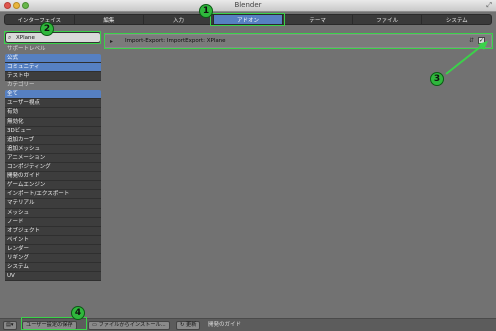 Image resolution: width=496 pixels, height=331 pixels. What do you see at coordinates (437, 79) in the screenshot?
I see `callout-3: 3` at bounding box center [437, 79].